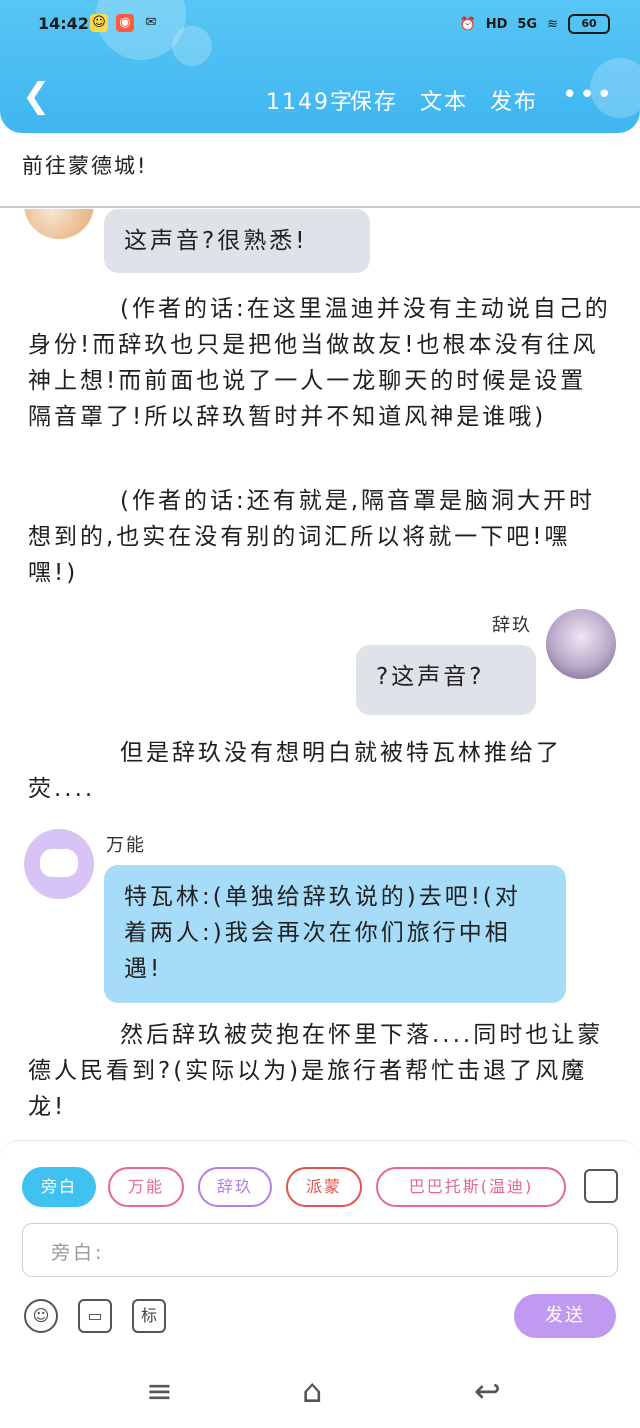  I want to click on save-button: 保存, so click(374, 100).